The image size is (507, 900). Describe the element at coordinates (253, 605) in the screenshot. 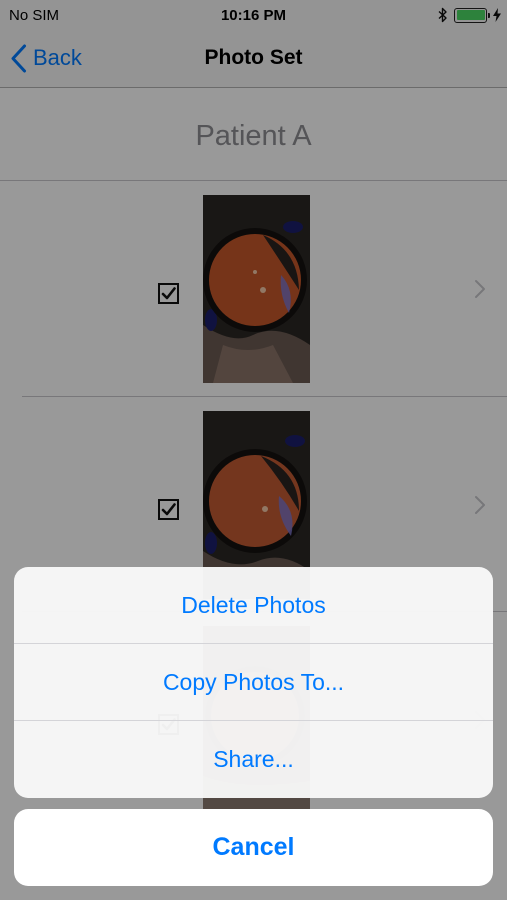

I see `delete-photos-button: Delete Photos` at that location.